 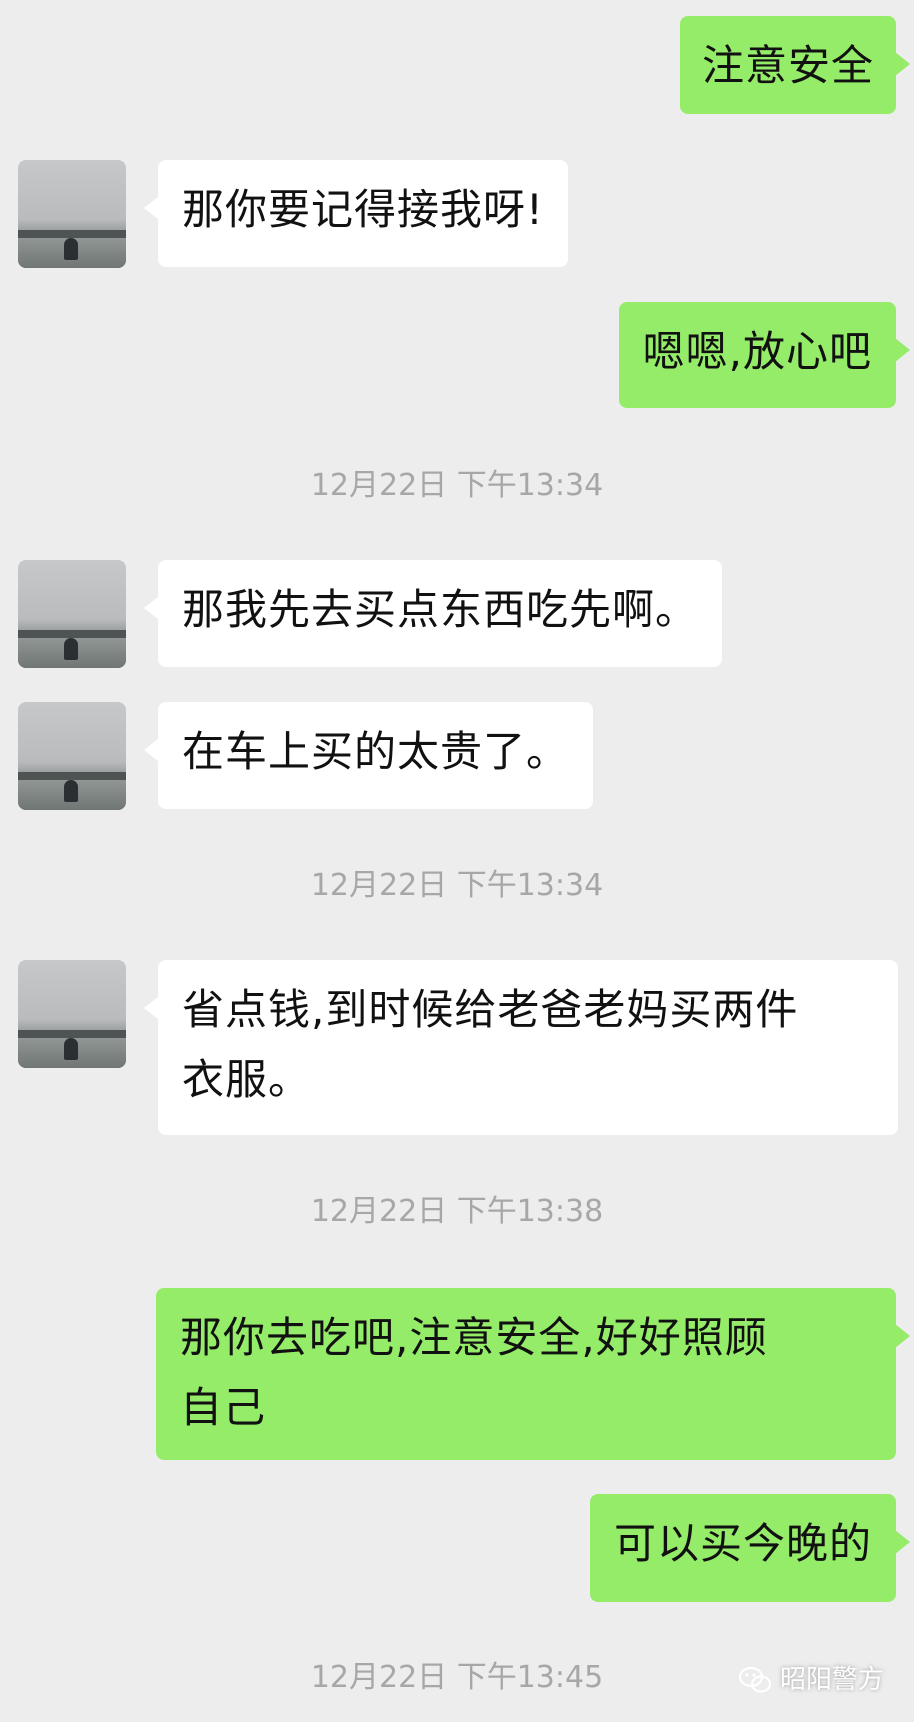 I want to click on message-text-line: 省点钱,到时候给老爸老妈买两件, so click(x=490, y=1009).